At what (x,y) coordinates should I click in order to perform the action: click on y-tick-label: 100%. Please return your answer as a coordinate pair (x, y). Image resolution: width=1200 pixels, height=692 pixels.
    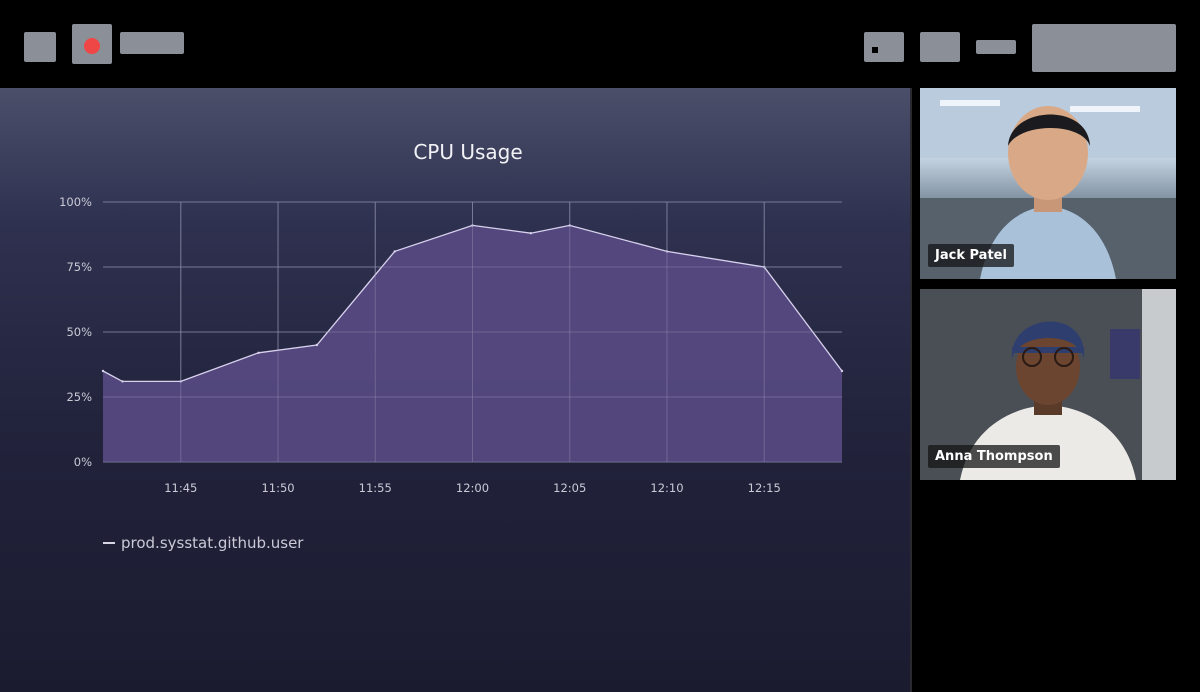
    Looking at the image, I should click on (75, 202).